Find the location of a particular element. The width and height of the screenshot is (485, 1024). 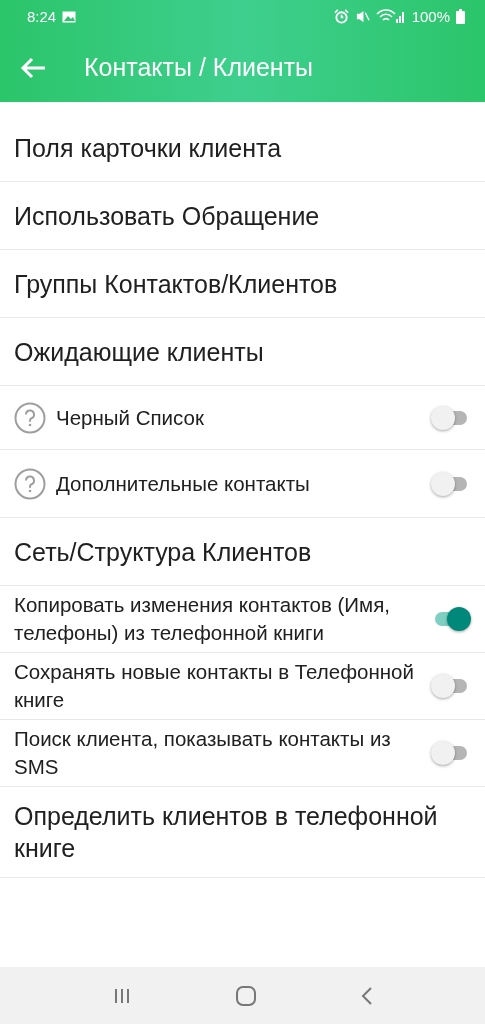

battery-icon is located at coordinates (460, 16).